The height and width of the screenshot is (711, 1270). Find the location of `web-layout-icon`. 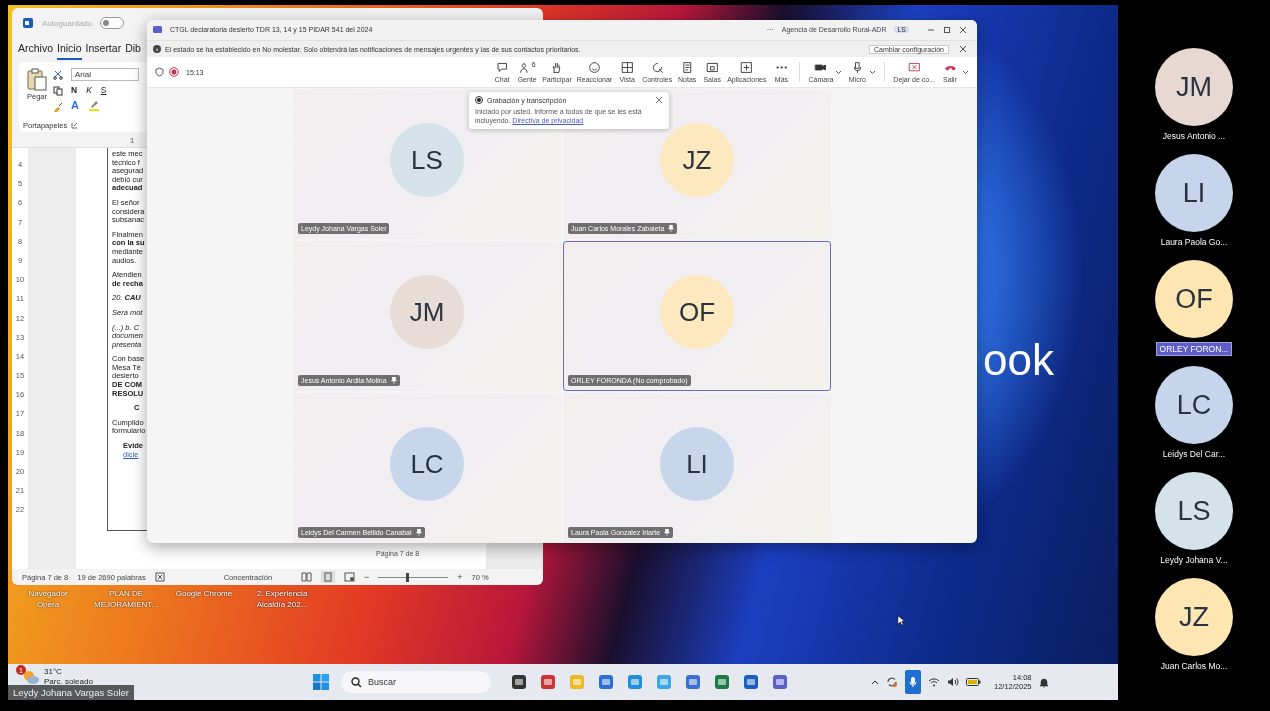

web-layout-icon is located at coordinates (350, 577).